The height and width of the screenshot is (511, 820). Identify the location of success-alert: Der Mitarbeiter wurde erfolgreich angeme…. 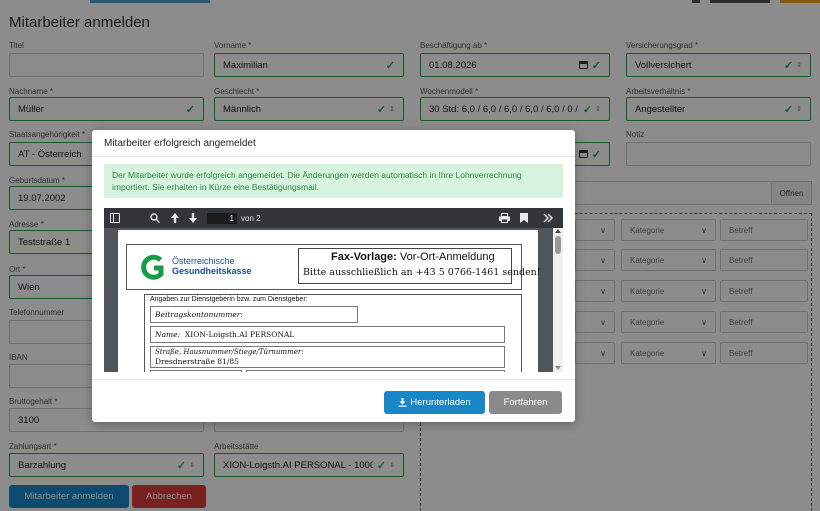
(333, 181).